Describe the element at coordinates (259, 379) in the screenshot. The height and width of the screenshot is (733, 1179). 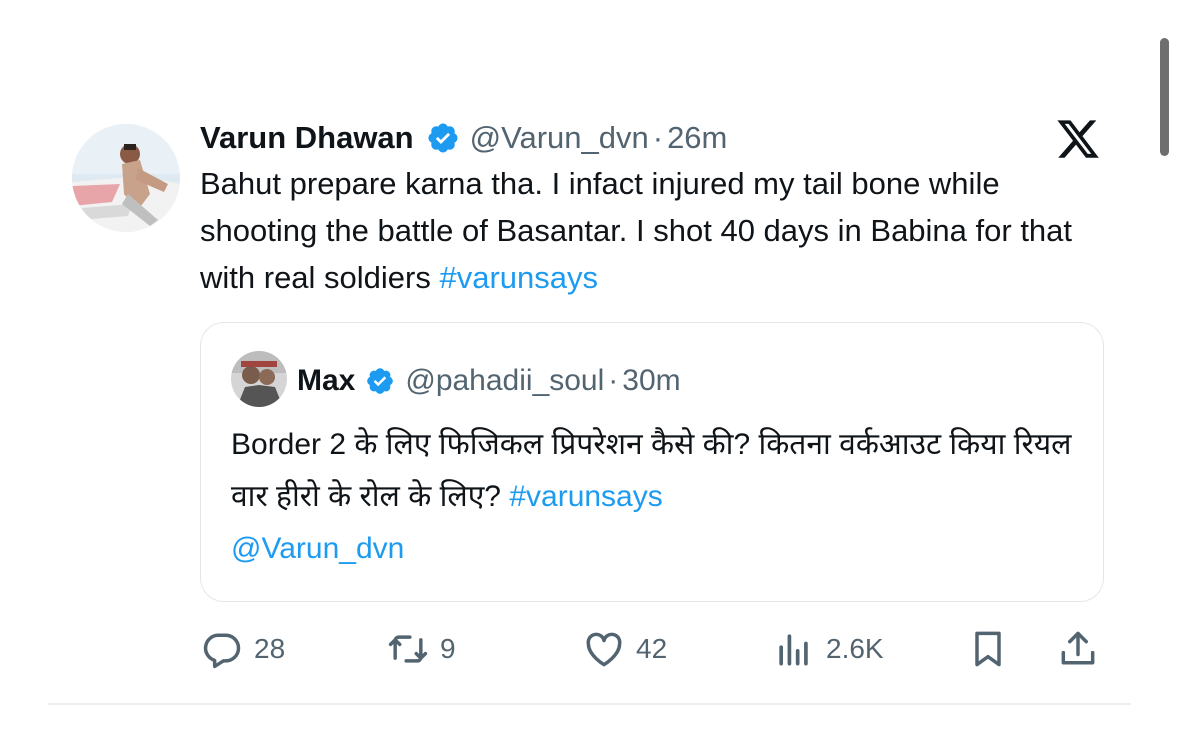
I see `quoted-author-avatar` at that location.